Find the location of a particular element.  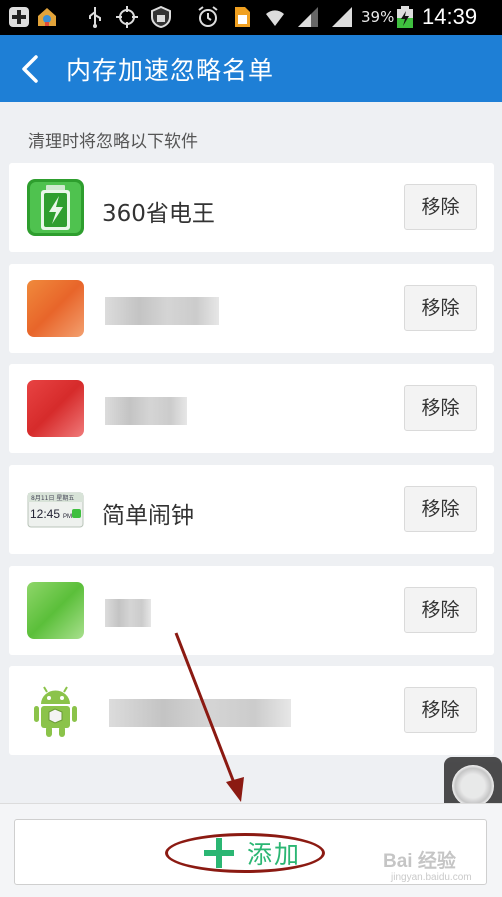

list-item: 360省电王 移除 is located at coordinates (251, 207).